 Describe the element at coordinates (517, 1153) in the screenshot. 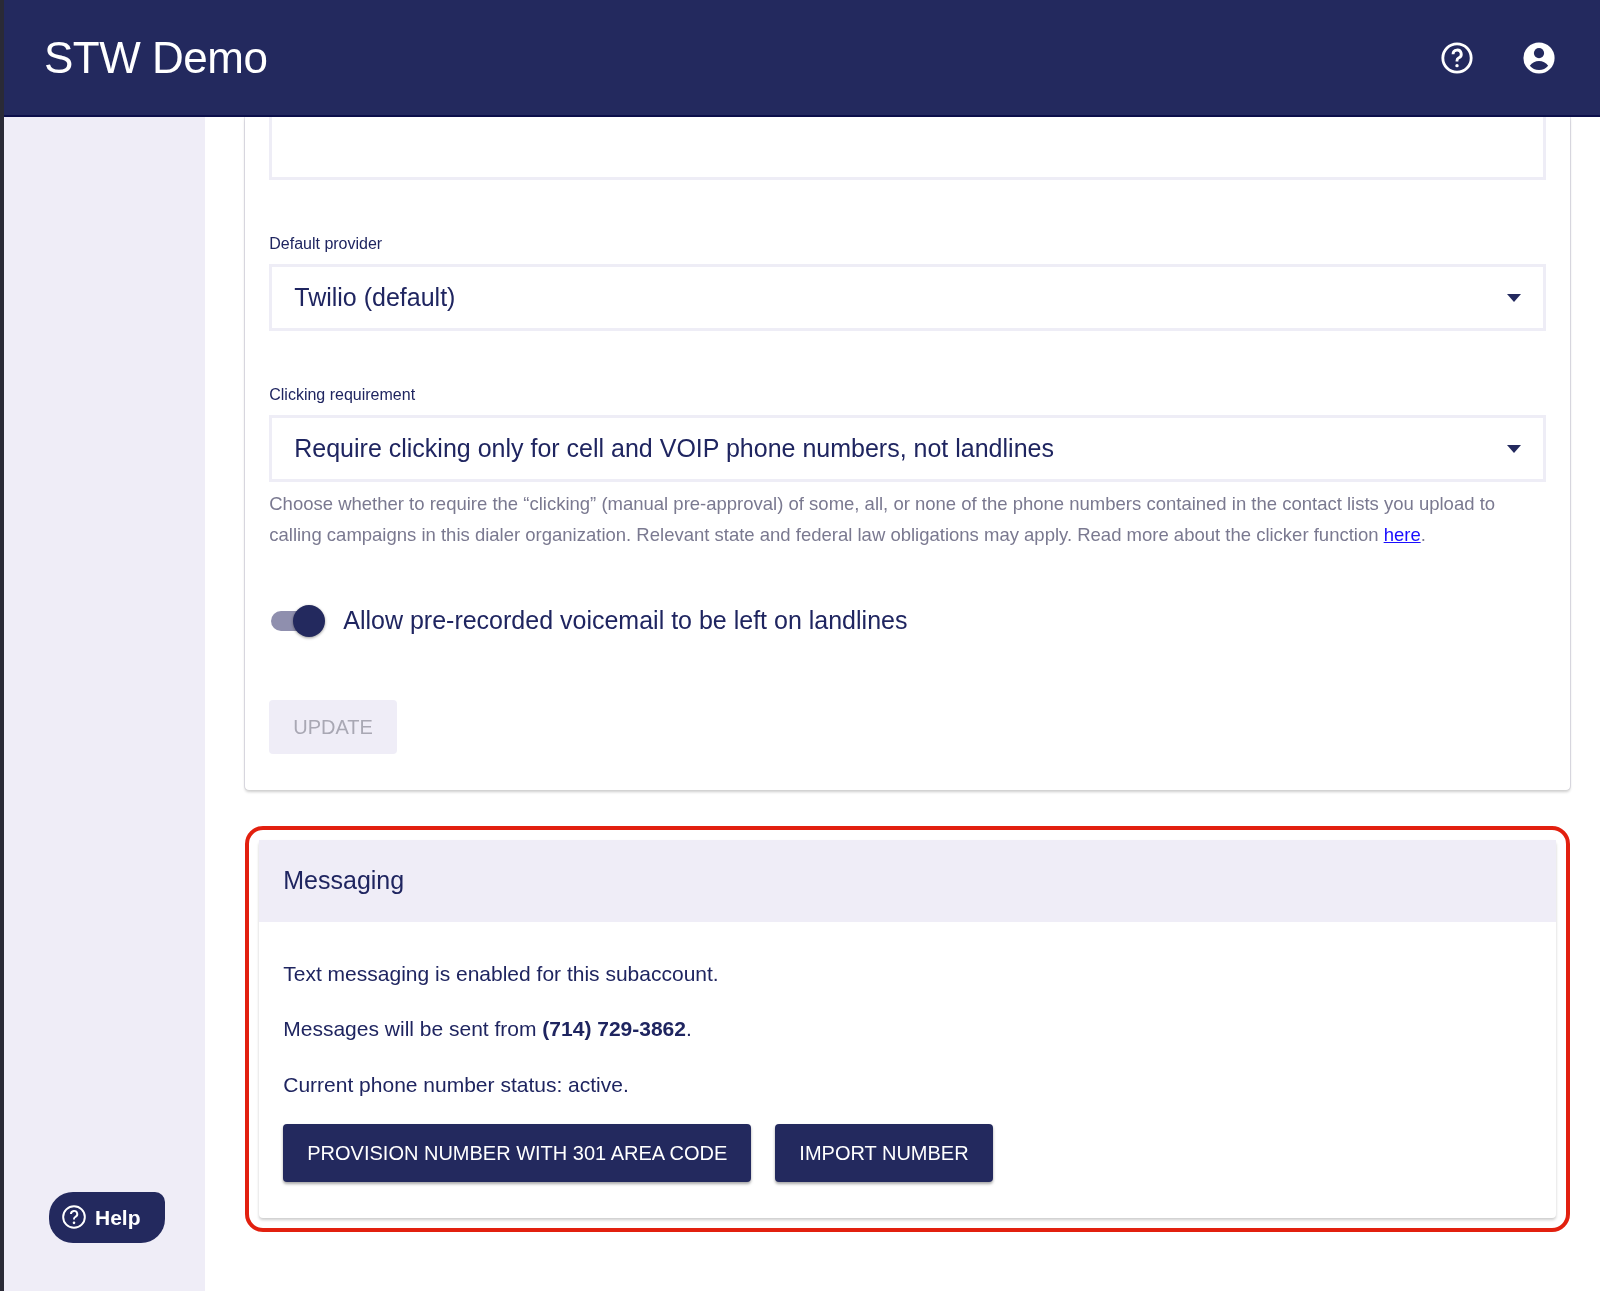

I see `action-button: PROVISION NUMBER WITH 301 AREA CODE` at that location.